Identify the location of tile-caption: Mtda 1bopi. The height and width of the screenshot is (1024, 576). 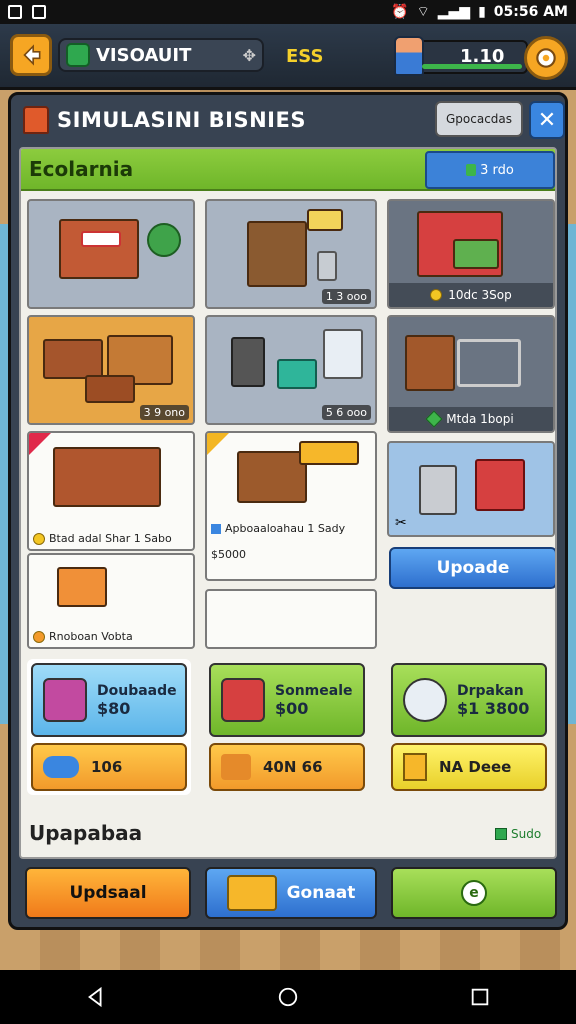
(471, 419).